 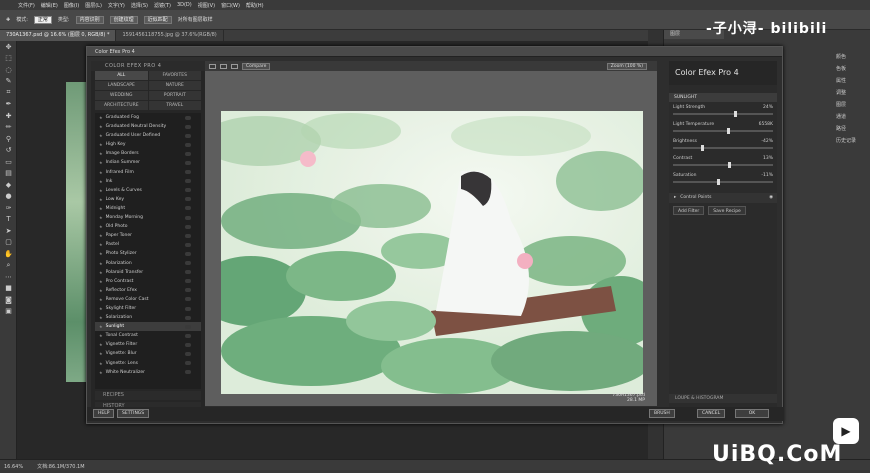 I want to click on control-points-row: ▸ Control Points ◉, so click(x=723, y=198).